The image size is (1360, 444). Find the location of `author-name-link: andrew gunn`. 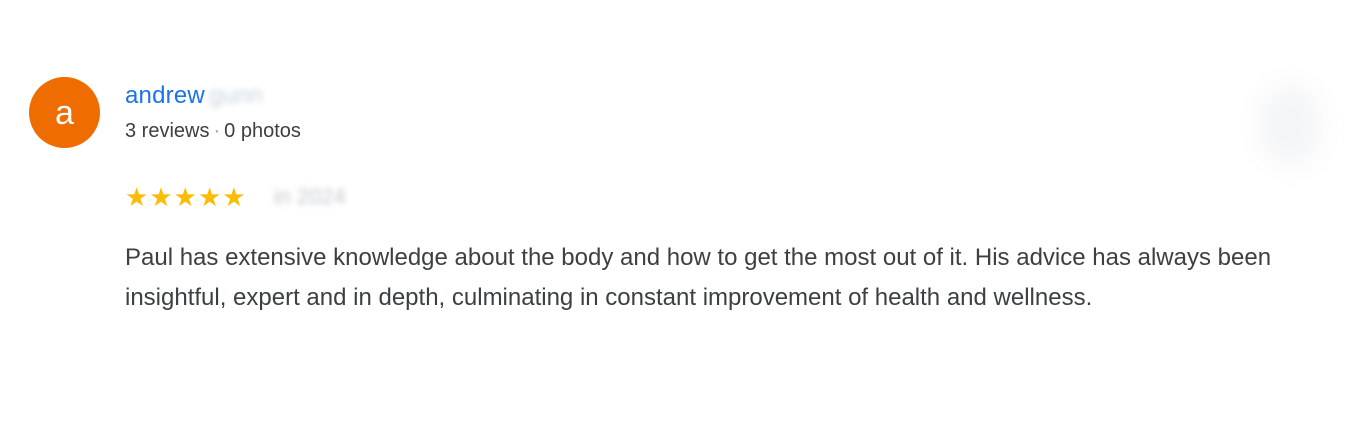

author-name-link: andrew gunn is located at coordinates (194, 96).